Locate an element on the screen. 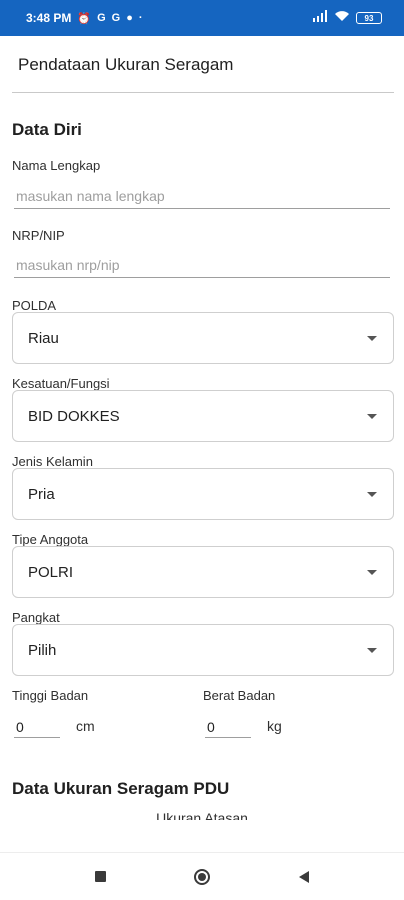 Image resolution: width=404 pixels, height=900 pixels. battery-icon: 93 is located at coordinates (369, 18).